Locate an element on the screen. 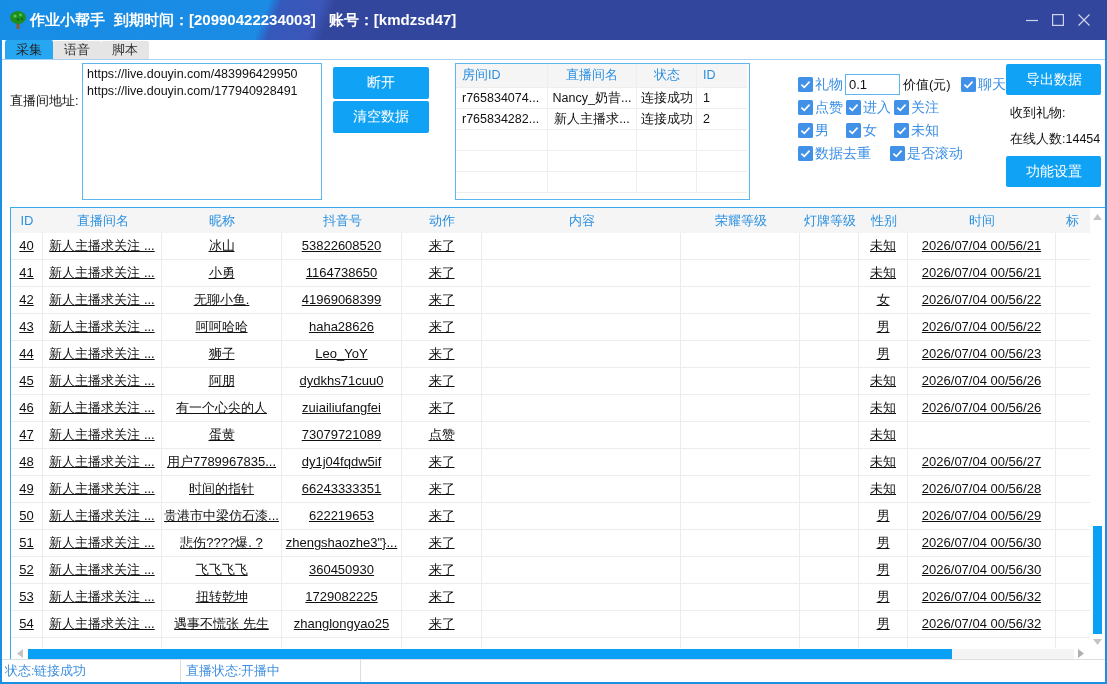  table-cell: 49 is located at coordinates (27, 489).